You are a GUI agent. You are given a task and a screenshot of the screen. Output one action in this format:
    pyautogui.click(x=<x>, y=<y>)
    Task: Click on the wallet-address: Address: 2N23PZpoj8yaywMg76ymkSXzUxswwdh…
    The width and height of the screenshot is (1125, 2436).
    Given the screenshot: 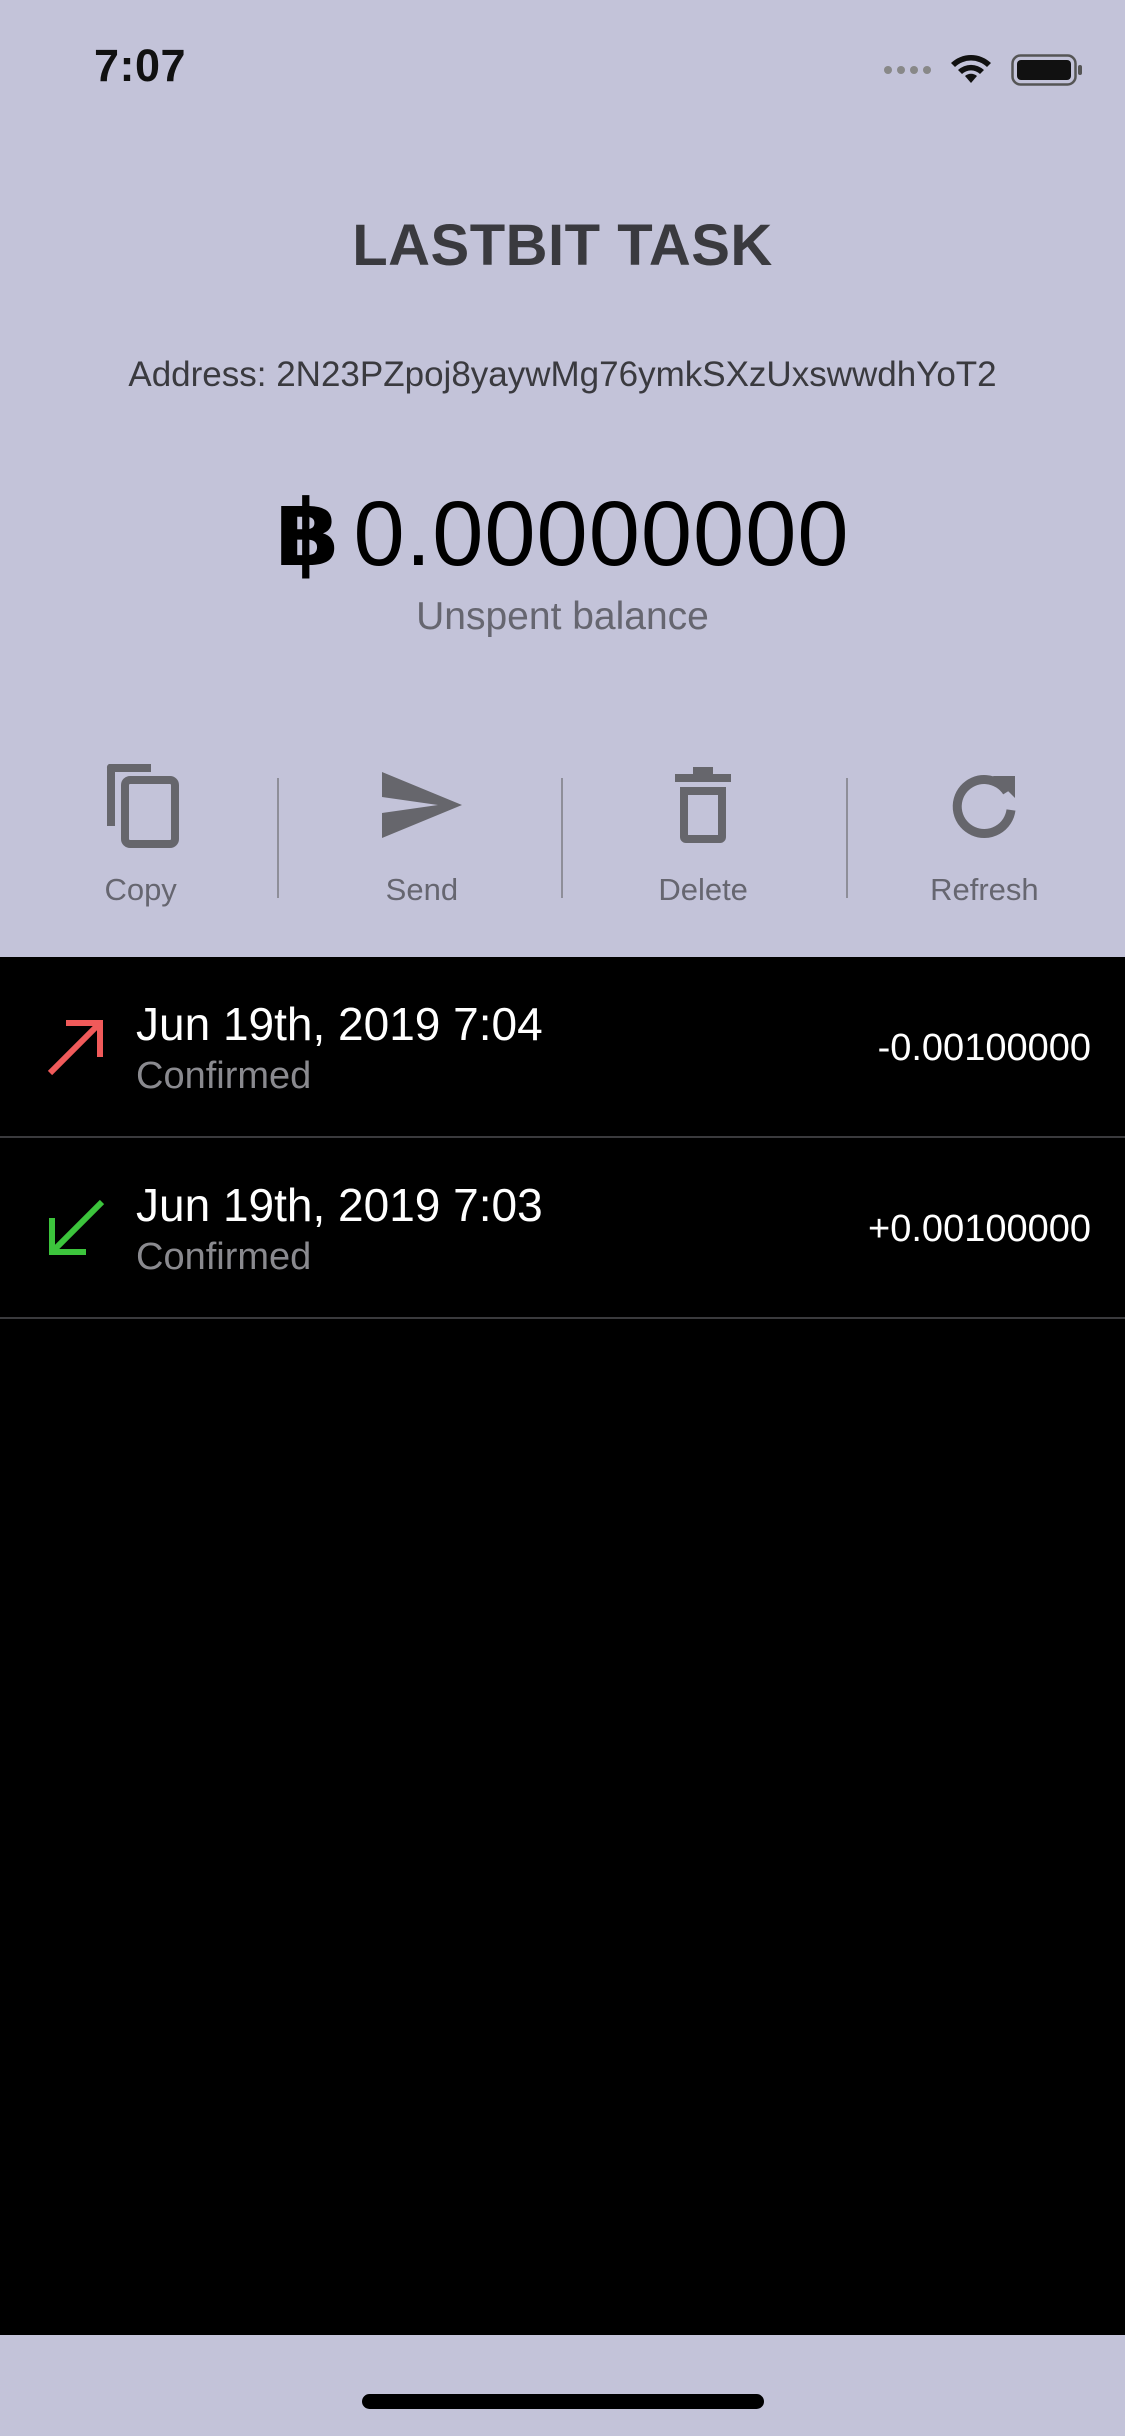 What is the action you would take?
    pyautogui.click(x=562, y=374)
    